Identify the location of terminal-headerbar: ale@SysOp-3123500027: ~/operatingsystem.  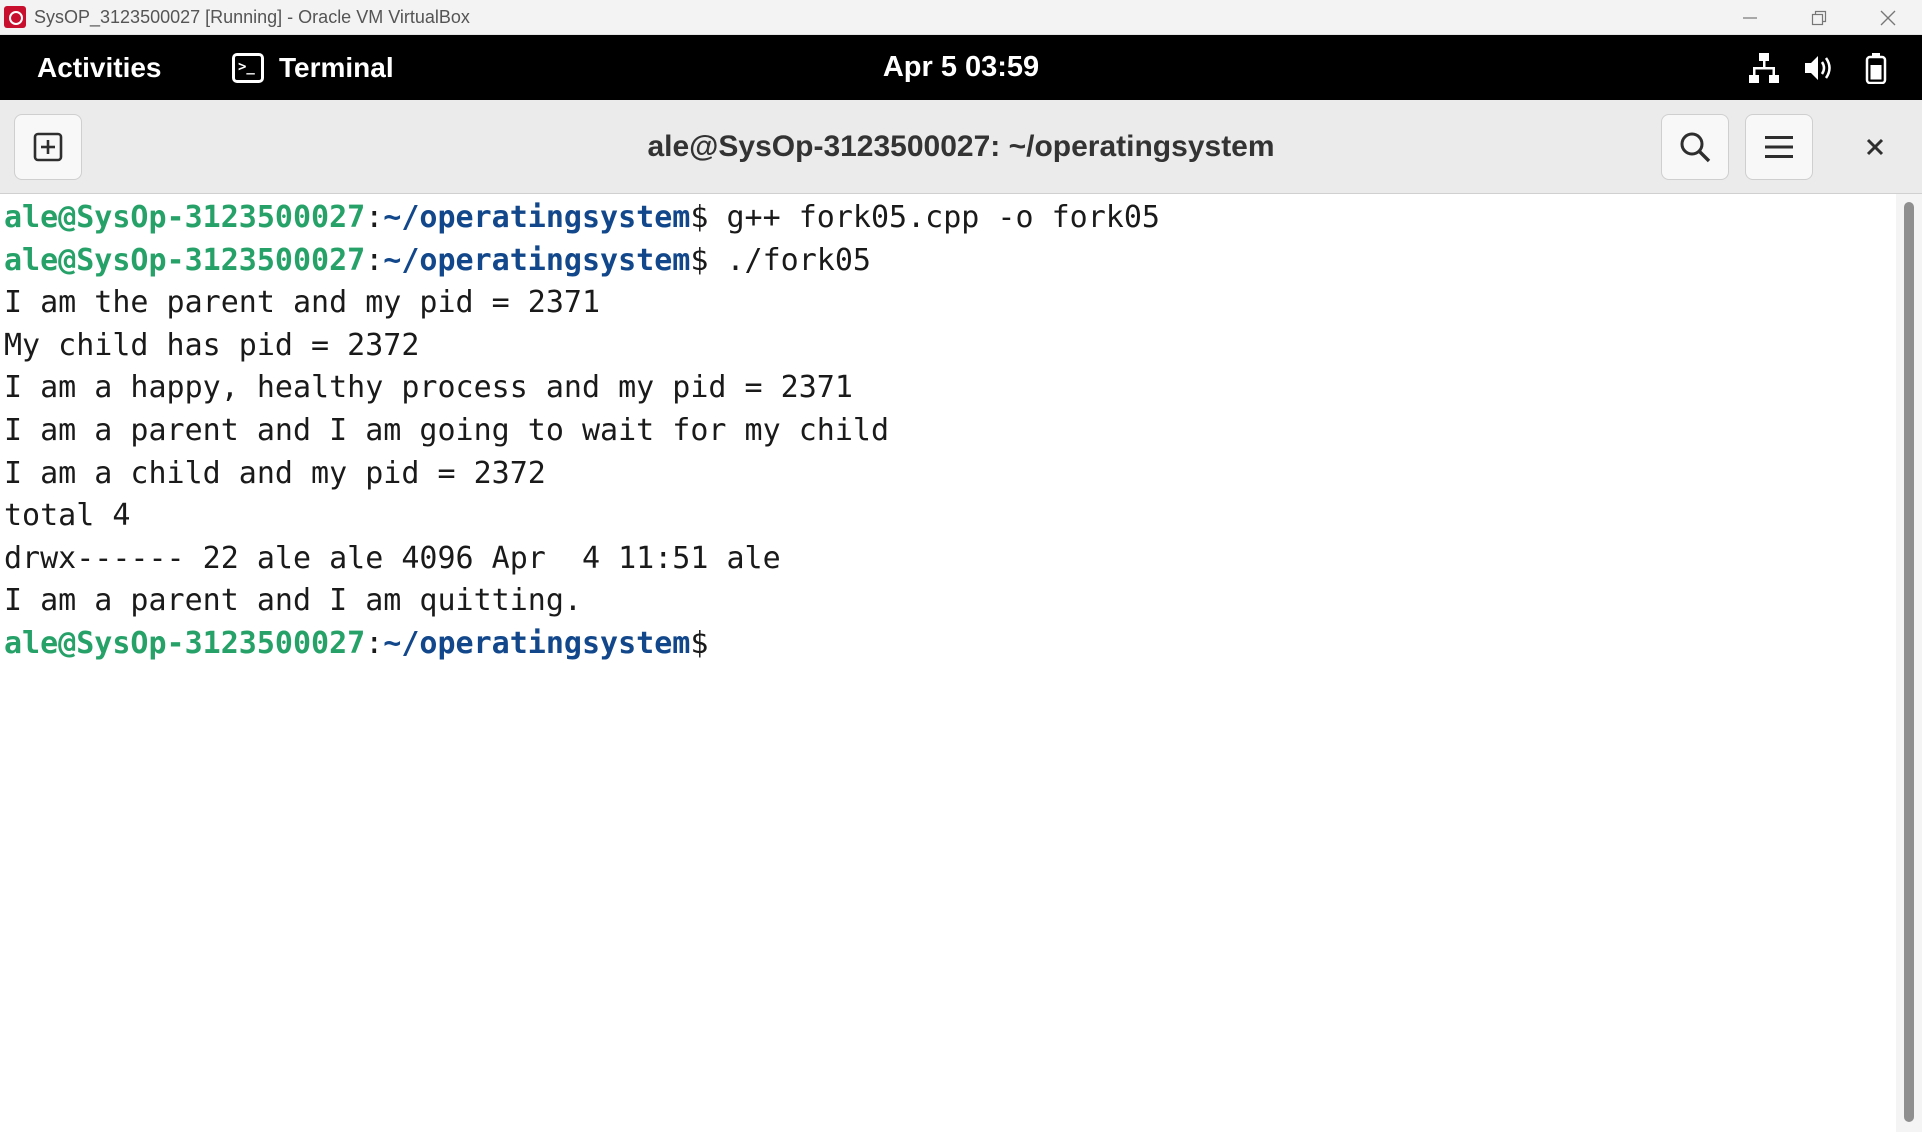
(961, 147).